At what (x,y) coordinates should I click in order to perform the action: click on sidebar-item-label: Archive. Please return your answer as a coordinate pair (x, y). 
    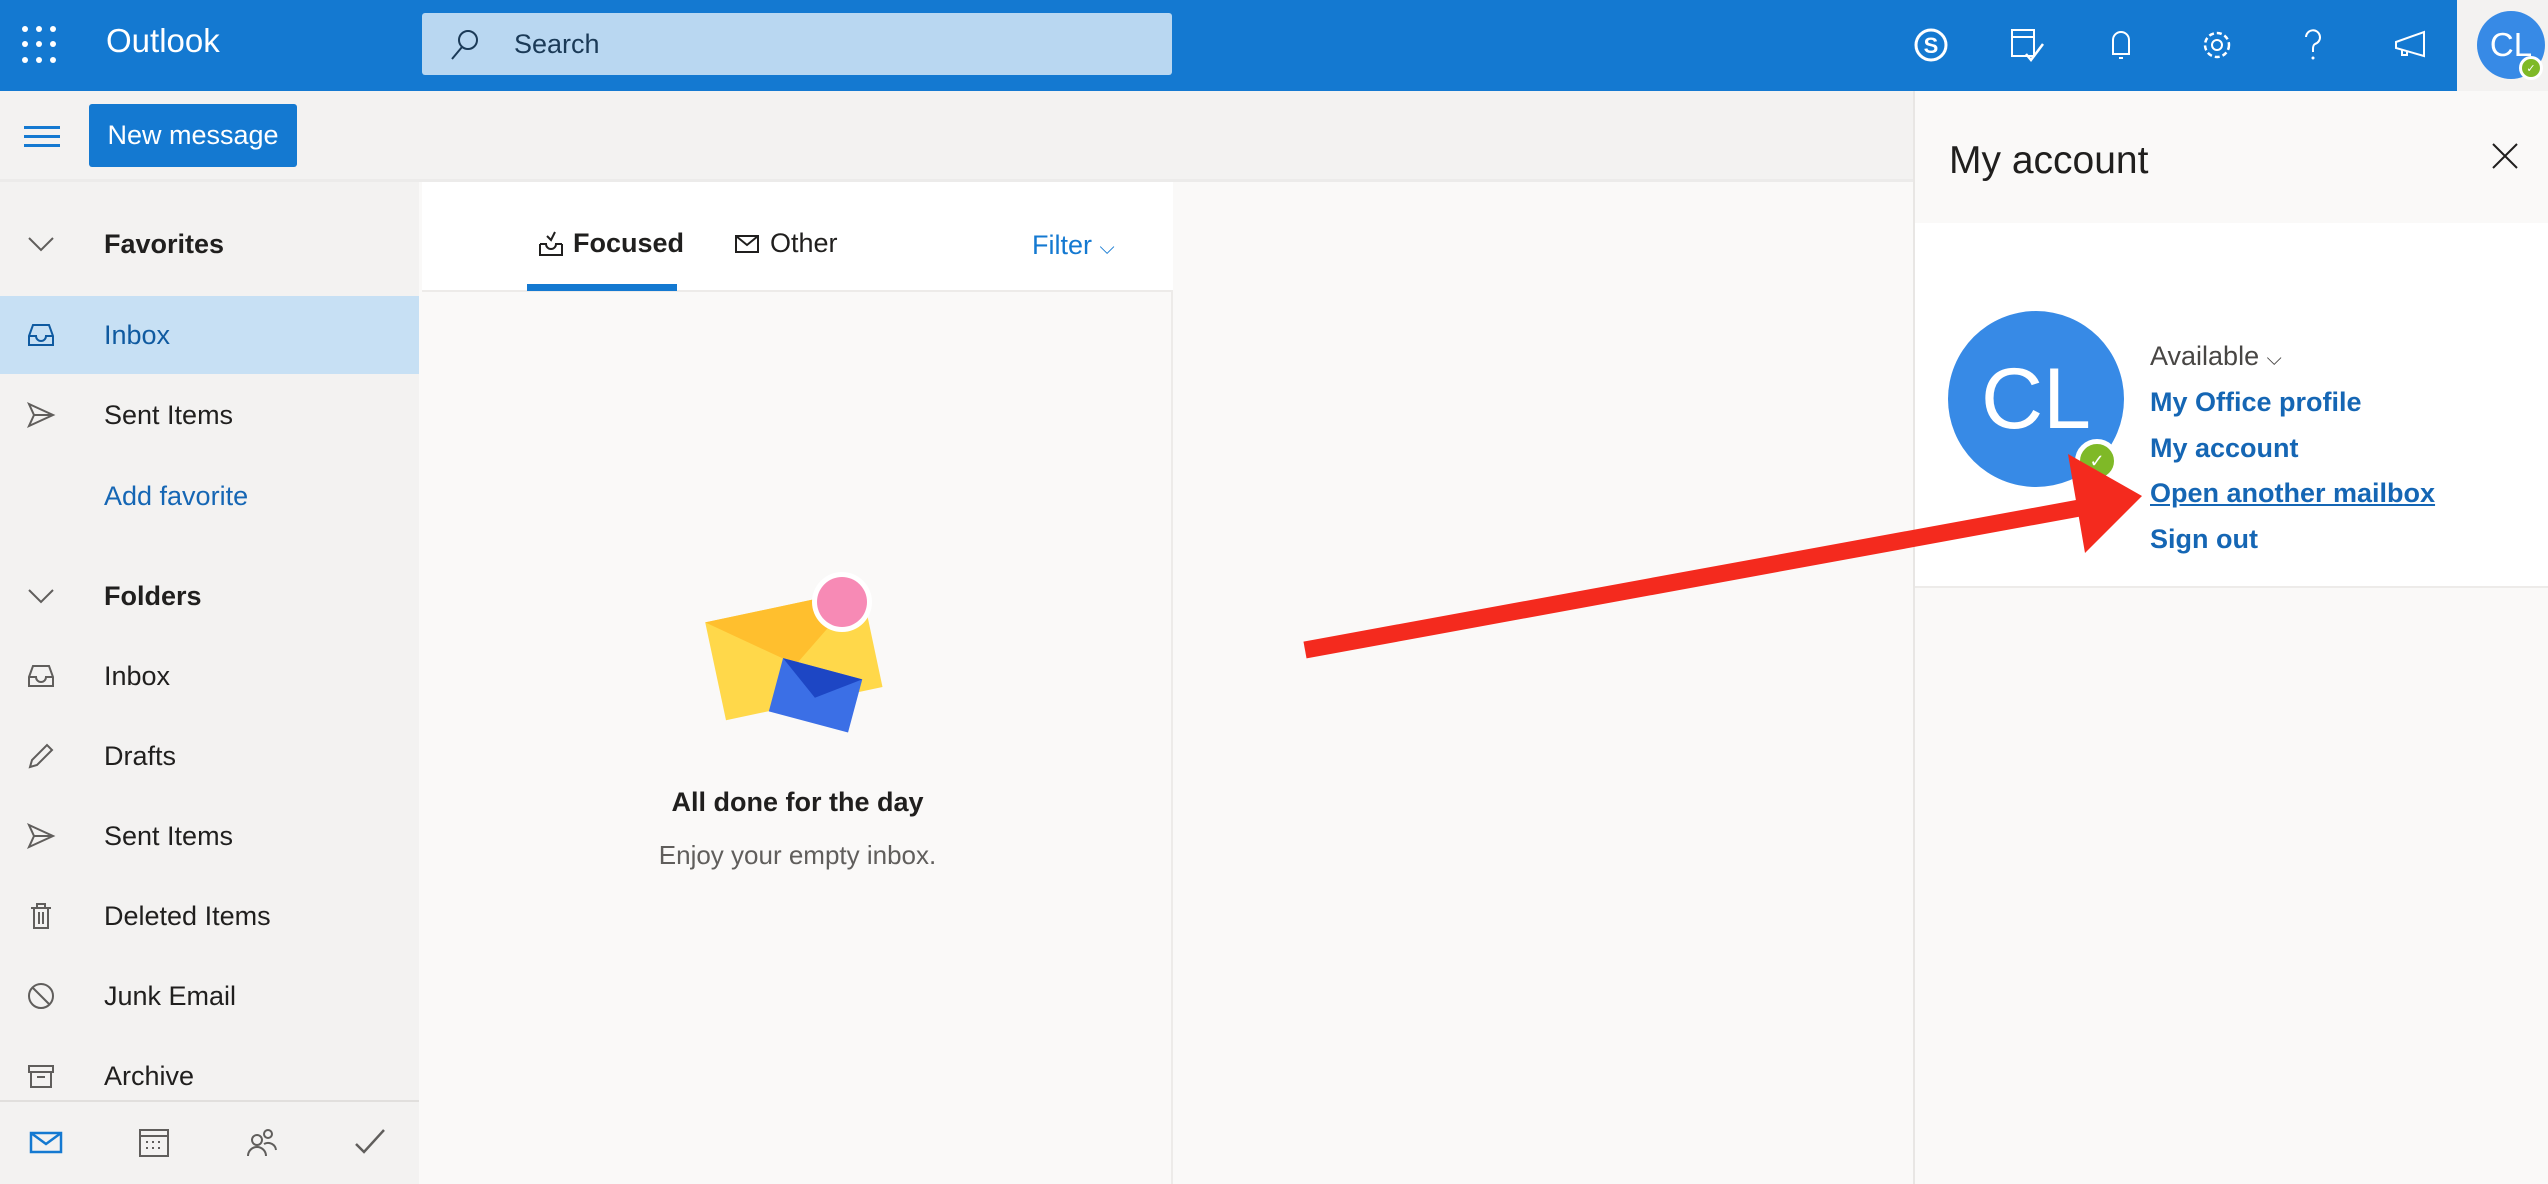
    Looking at the image, I should click on (149, 1075).